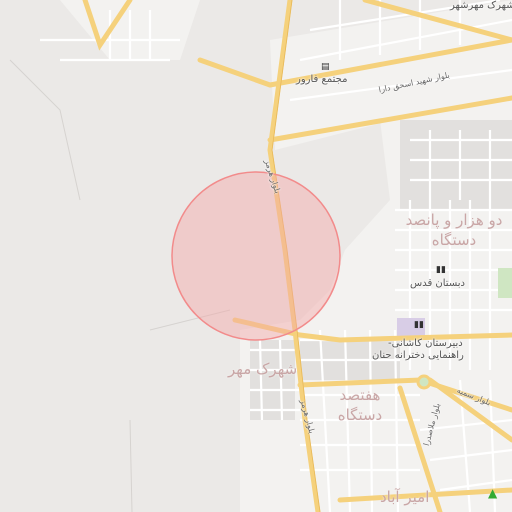 The height and width of the screenshot is (512, 512). Describe the element at coordinates (263, 369) in the screenshot. I see `area-label-mehr-town: شهرک مهر` at that location.